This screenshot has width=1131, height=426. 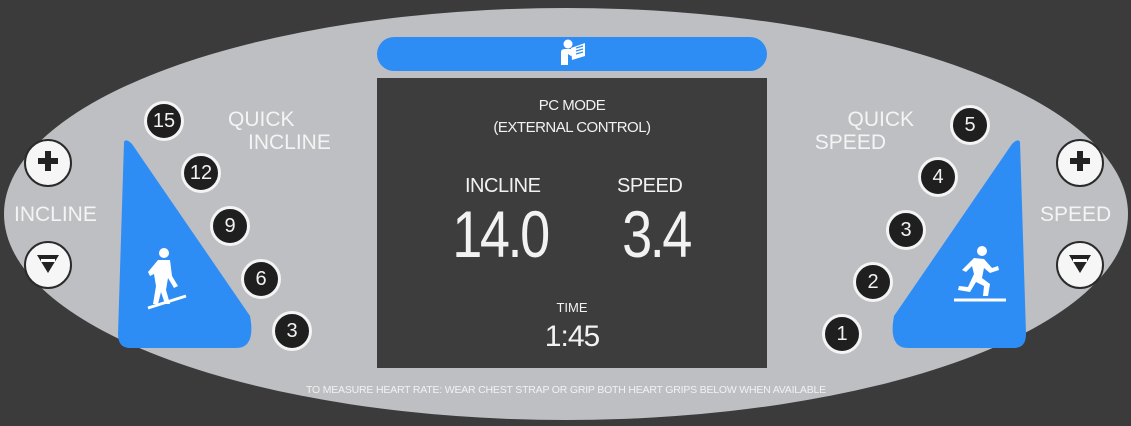 What do you see at coordinates (970, 125) in the screenshot?
I see `quick-speed-5-button: 5` at bounding box center [970, 125].